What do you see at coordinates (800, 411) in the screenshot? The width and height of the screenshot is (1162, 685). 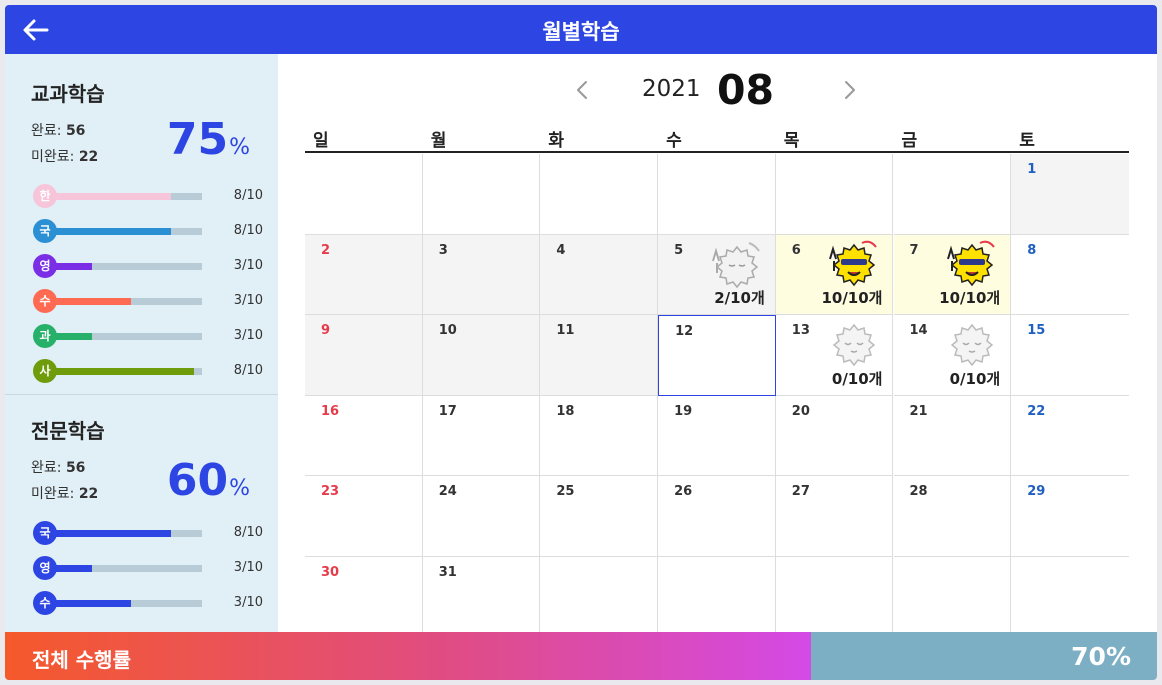 I see `day-number: 20` at bounding box center [800, 411].